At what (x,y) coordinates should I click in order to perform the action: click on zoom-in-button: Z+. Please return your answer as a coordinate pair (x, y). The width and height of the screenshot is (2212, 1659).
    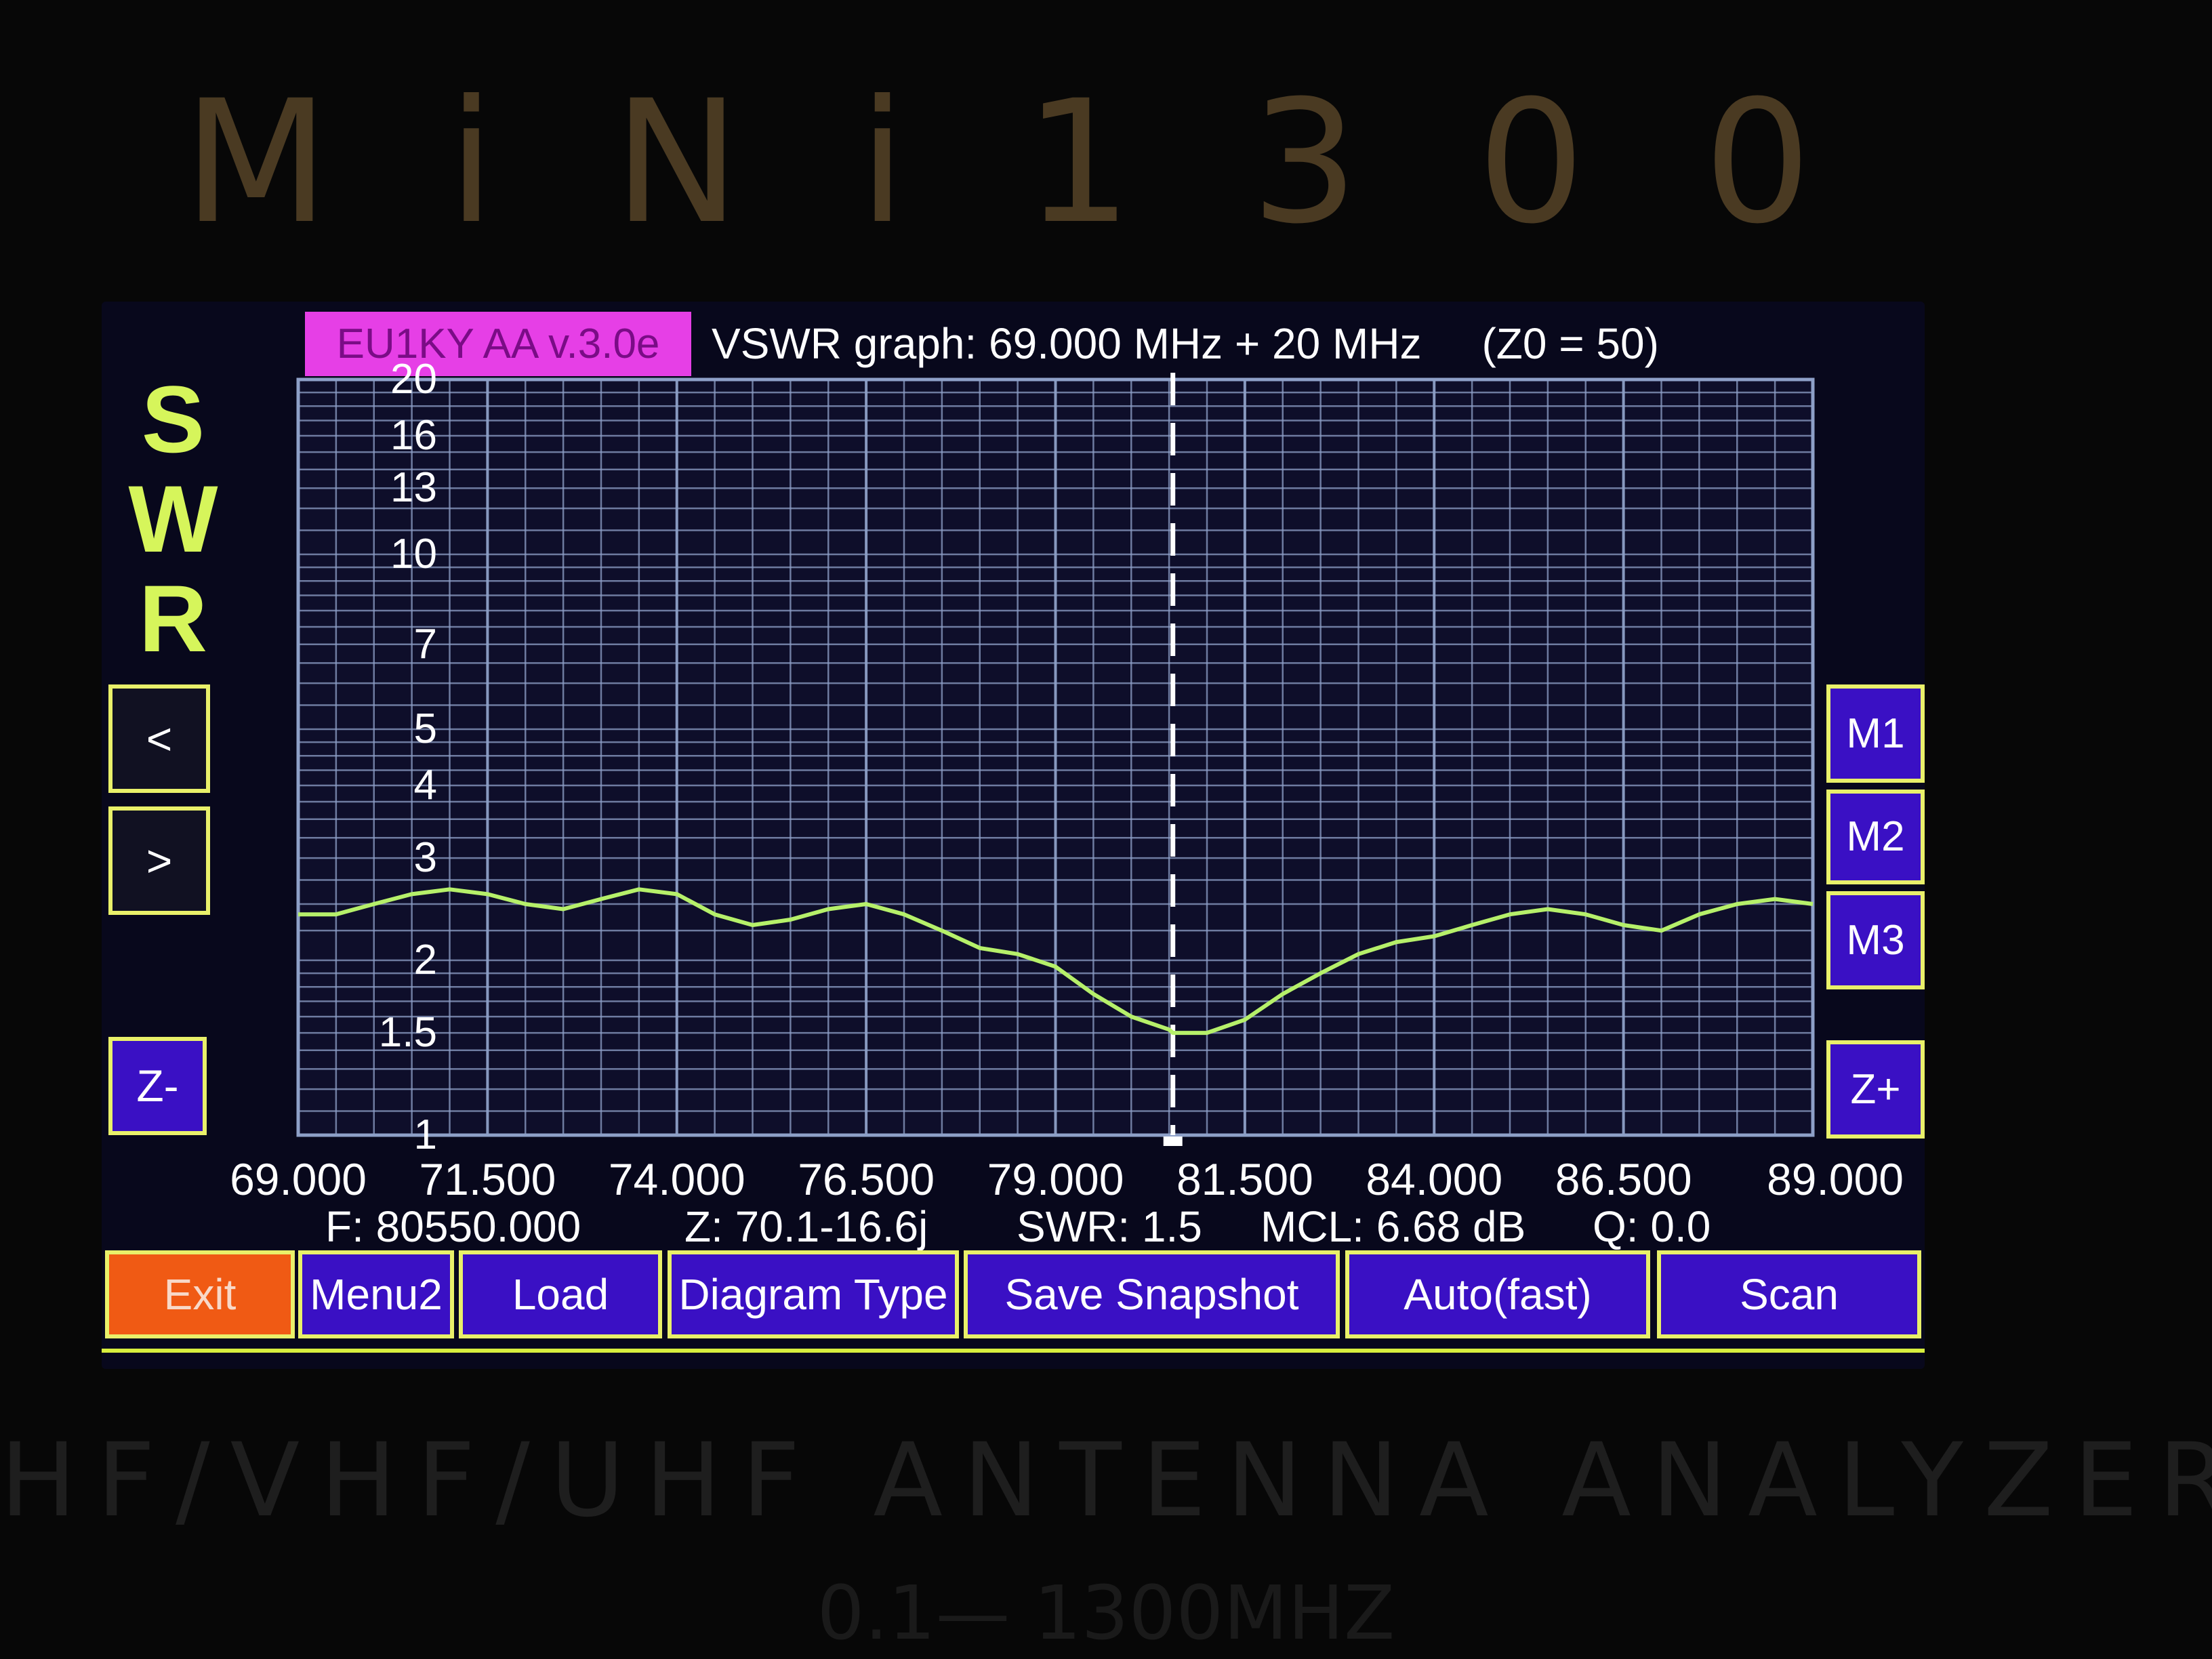
    Looking at the image, I should click on (1876, 1089).